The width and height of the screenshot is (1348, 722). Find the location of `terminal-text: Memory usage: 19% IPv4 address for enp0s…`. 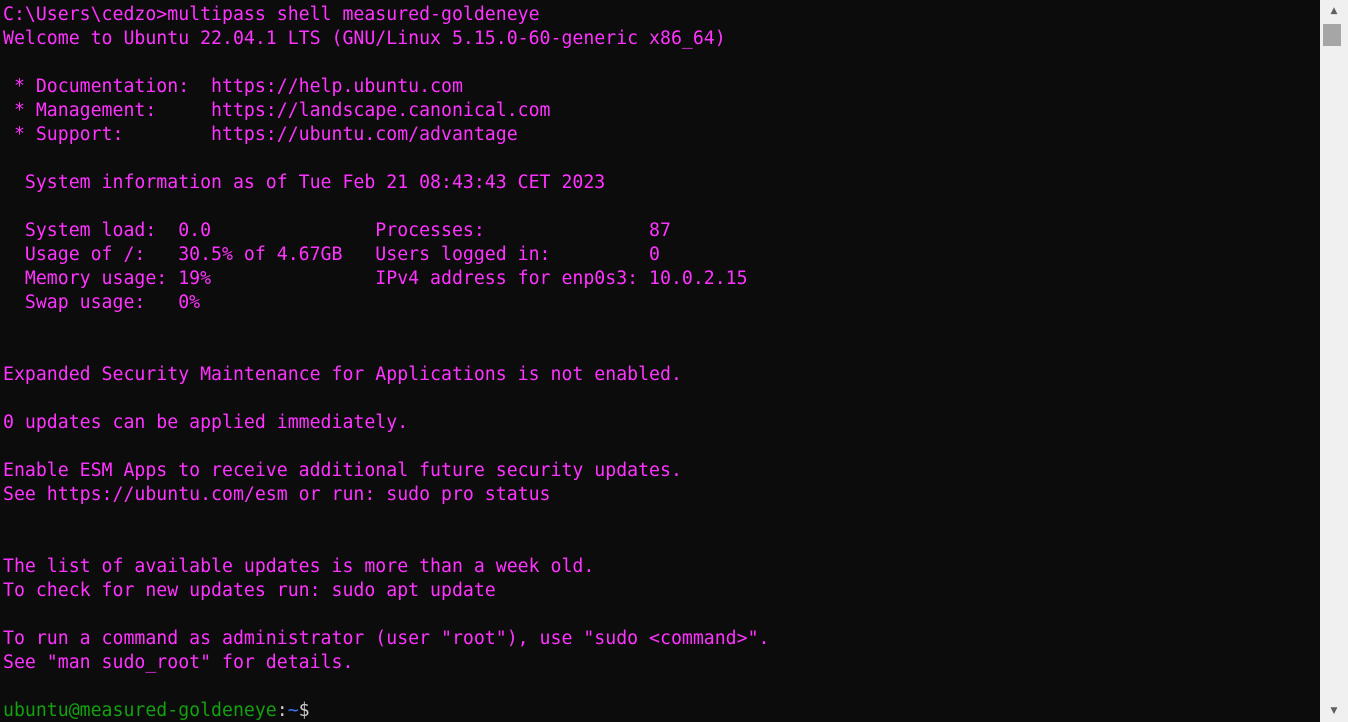

terminal-text: Memory usage: 19% IPv4 address for enp0s… is located at coordinates (375, 278).